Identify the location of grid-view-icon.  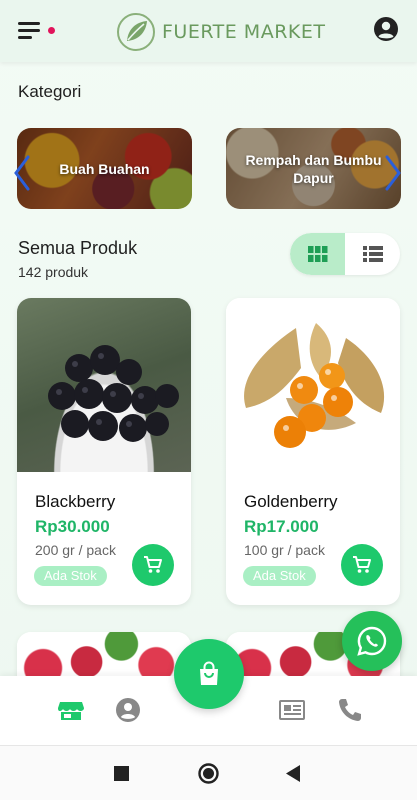
(318, 254).